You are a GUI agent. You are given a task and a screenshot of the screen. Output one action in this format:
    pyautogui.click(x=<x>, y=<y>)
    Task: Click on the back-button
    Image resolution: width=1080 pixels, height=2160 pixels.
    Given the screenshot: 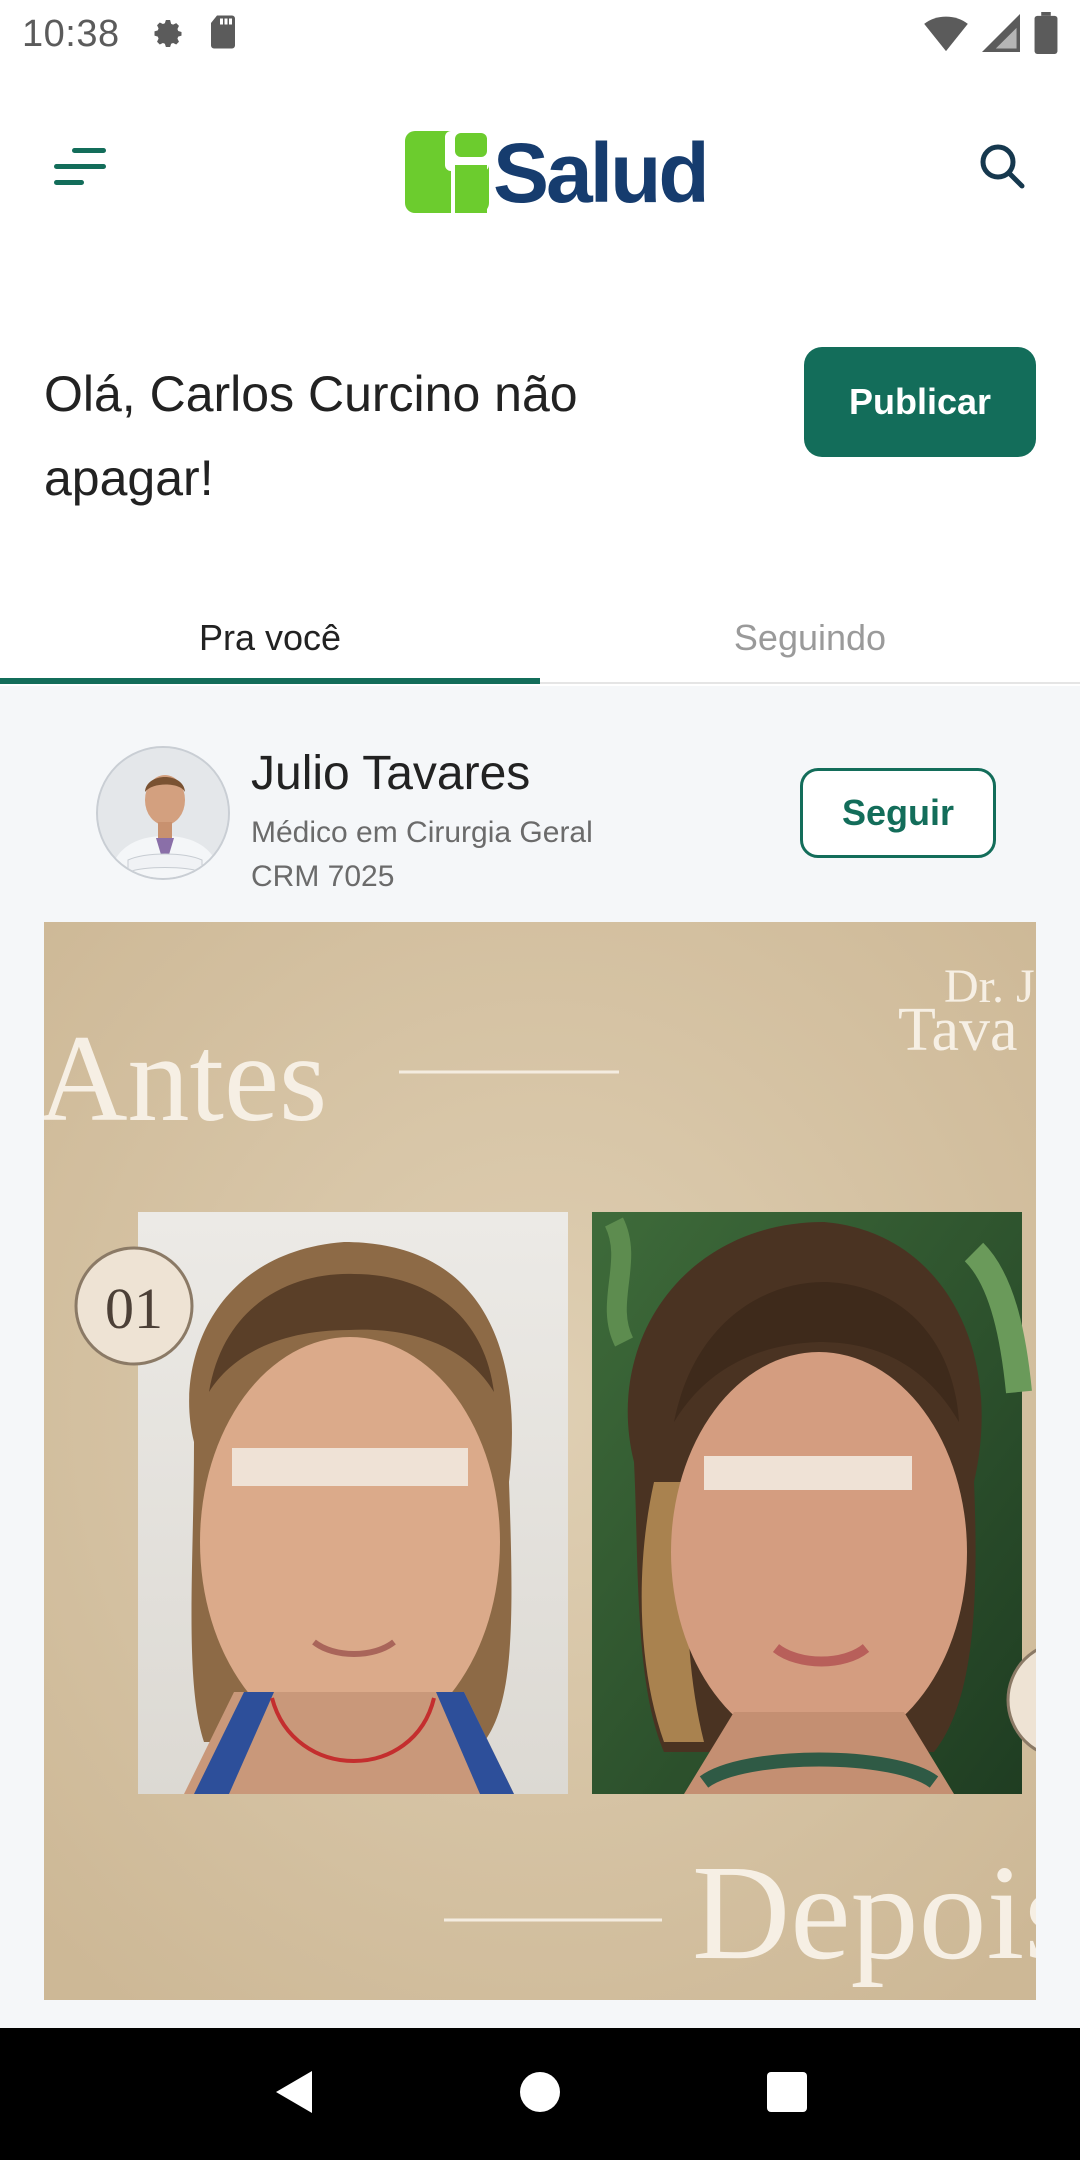 What is the action you would take?
    pyautogui.click(x=293, y=2094)
    